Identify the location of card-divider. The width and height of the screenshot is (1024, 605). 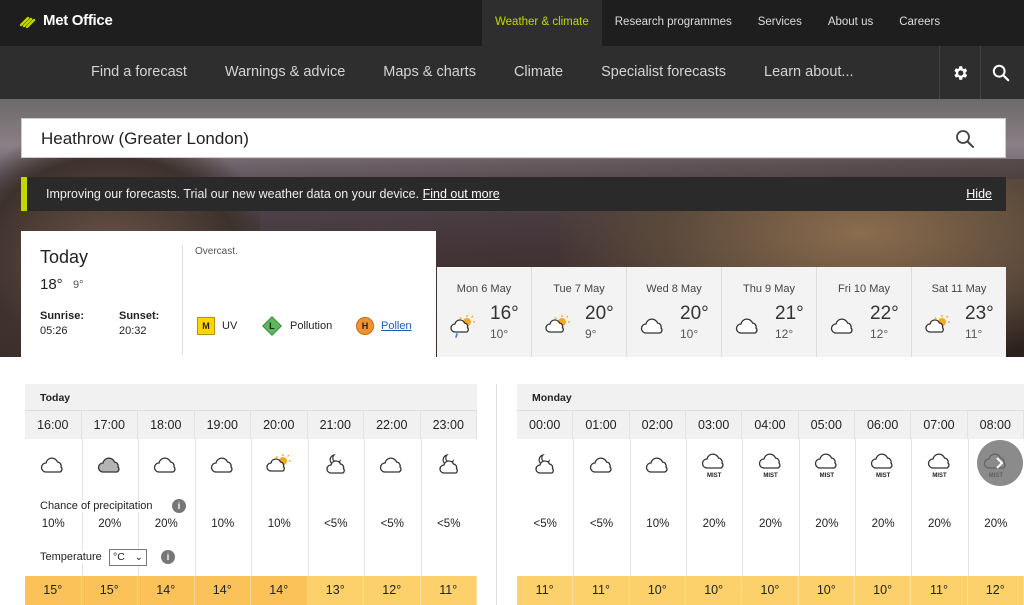
(182, 300).